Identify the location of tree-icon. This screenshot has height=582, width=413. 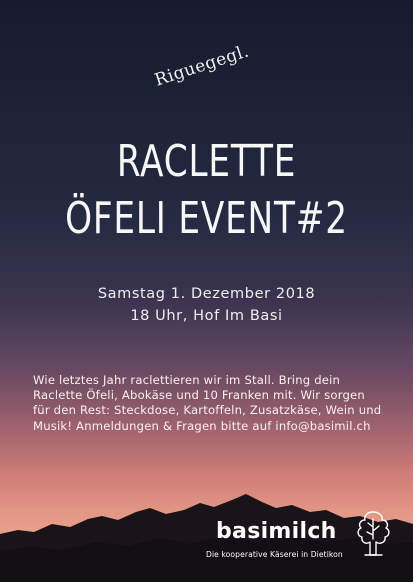
(373, 533).